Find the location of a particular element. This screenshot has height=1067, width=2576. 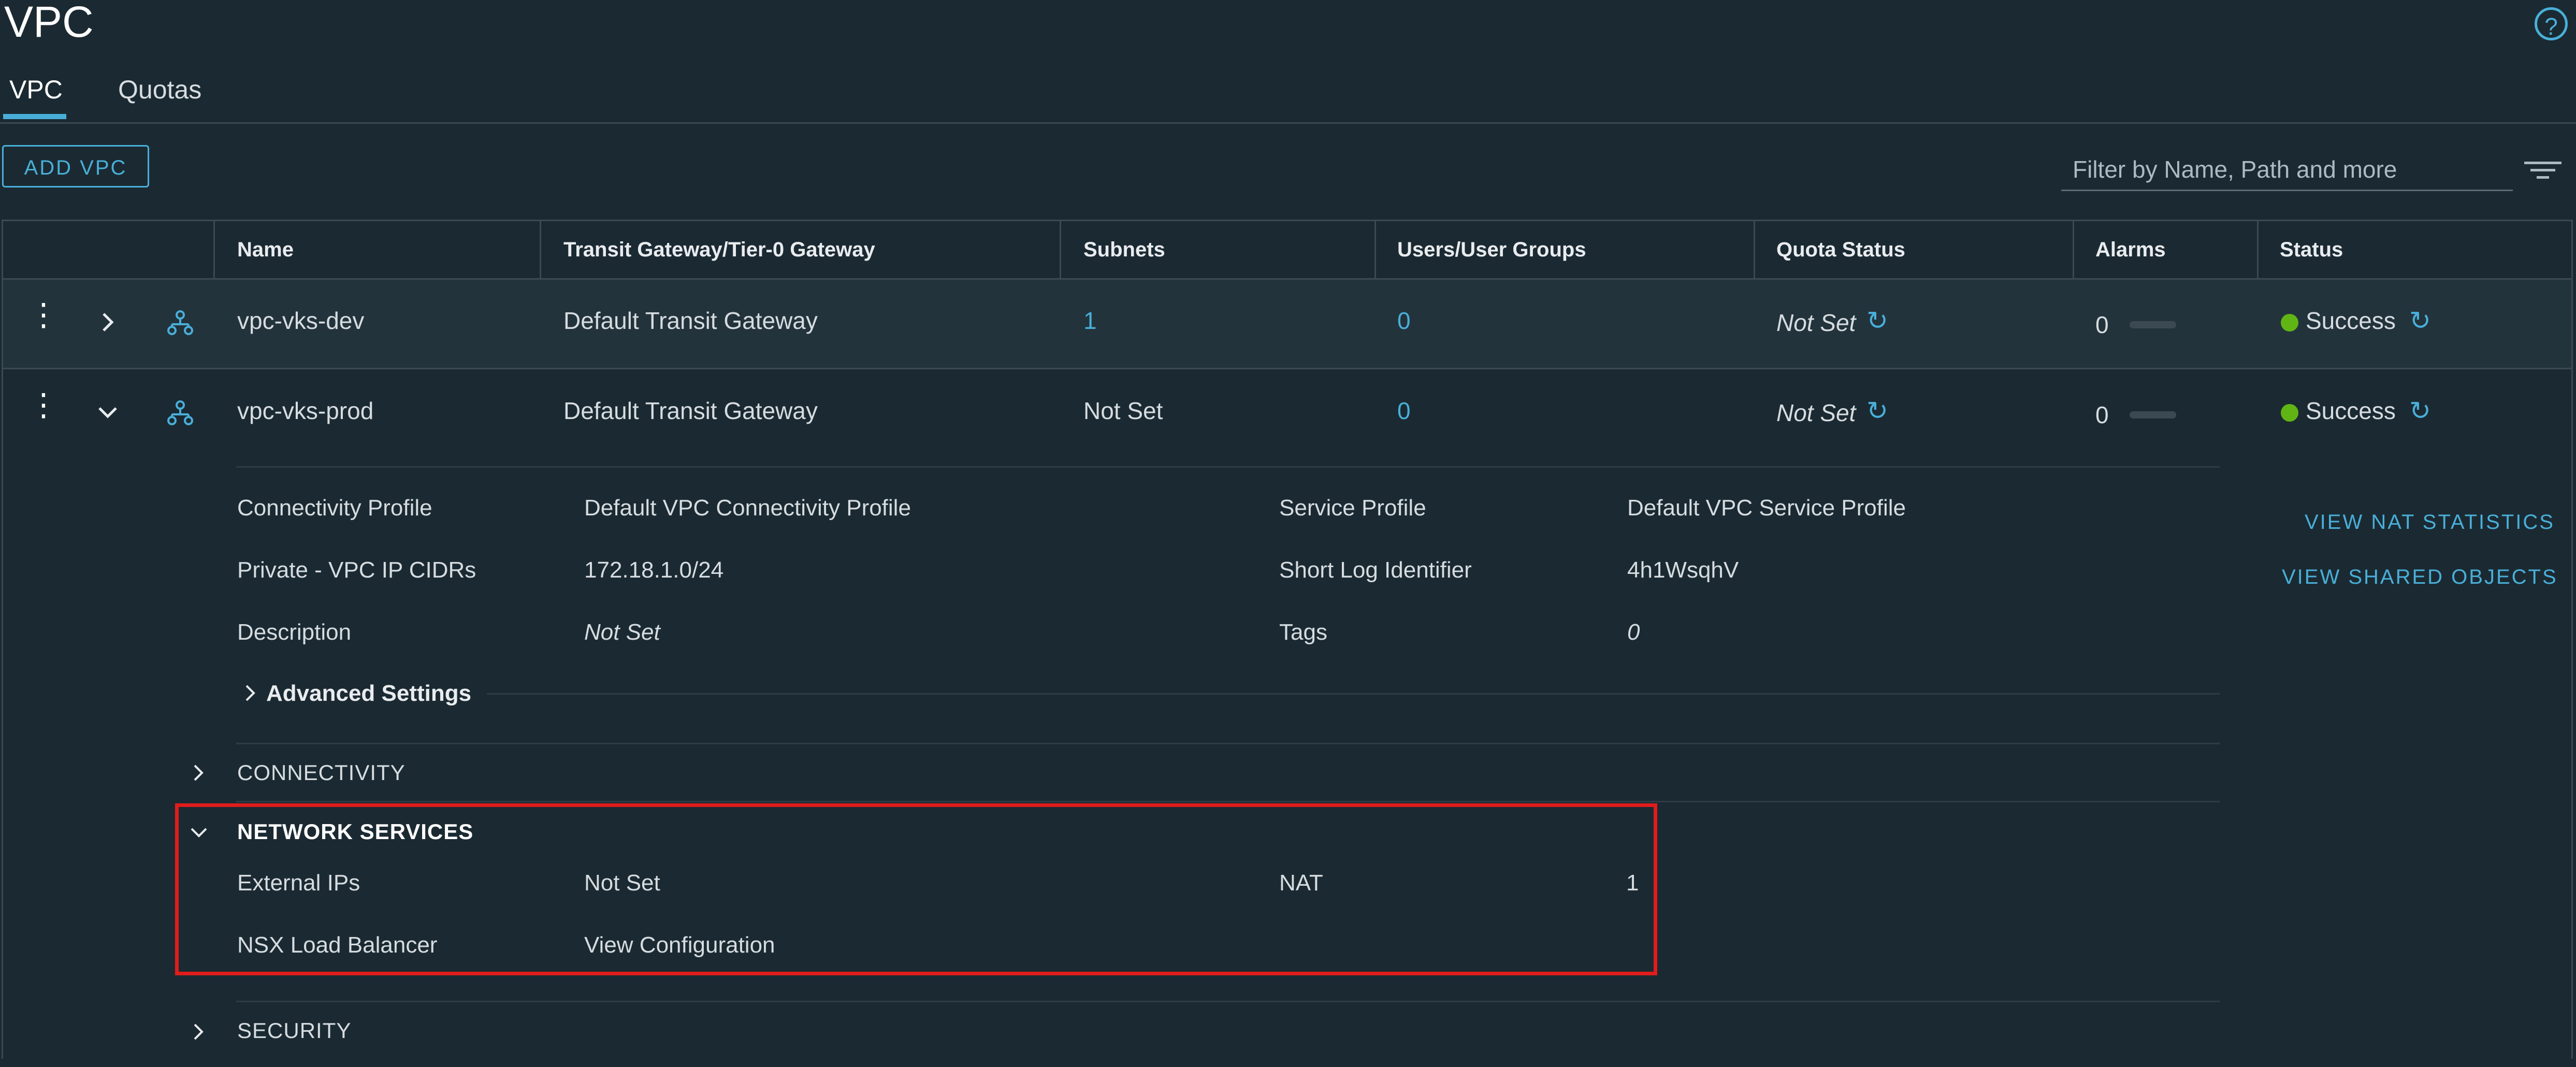

column-header-name: Name is located at coordinates (265, 250).